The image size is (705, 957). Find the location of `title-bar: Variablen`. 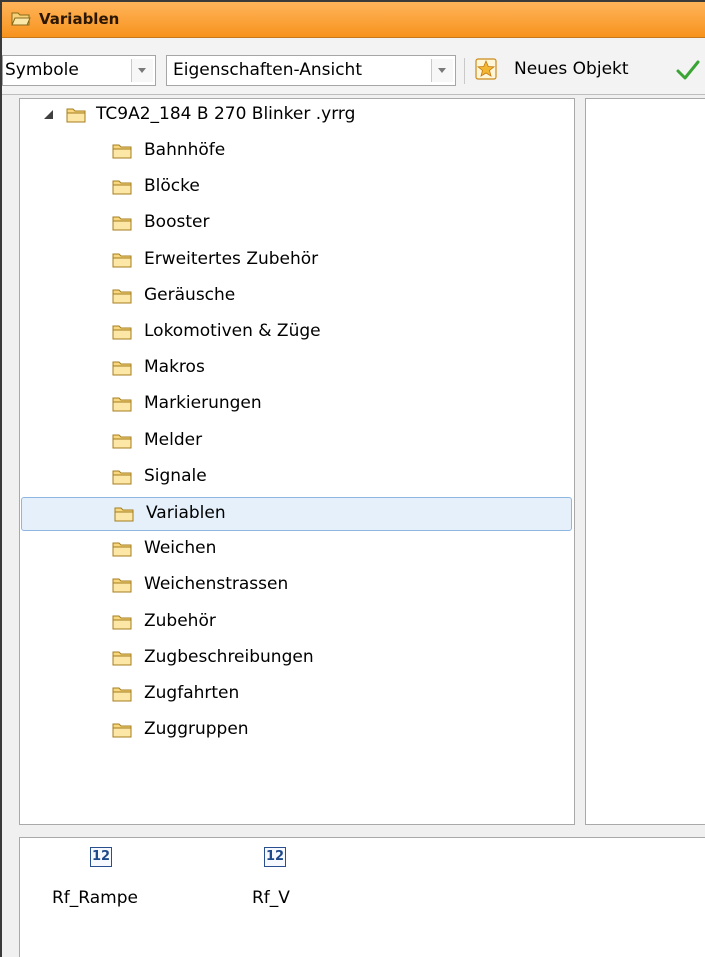

title-bar: Variablen is located at coordinates (353, 20).